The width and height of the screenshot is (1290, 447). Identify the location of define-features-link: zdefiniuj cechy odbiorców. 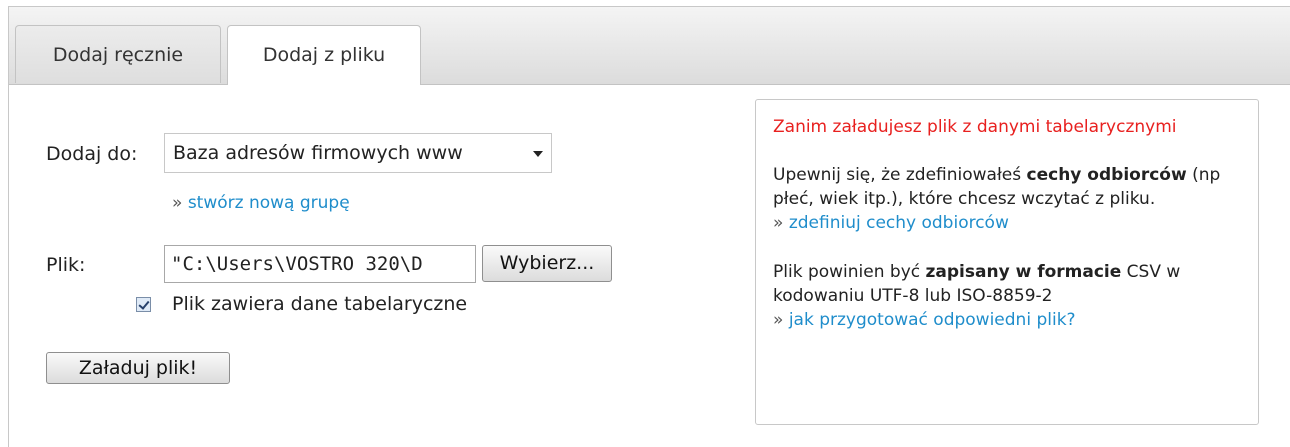
(899, 223).